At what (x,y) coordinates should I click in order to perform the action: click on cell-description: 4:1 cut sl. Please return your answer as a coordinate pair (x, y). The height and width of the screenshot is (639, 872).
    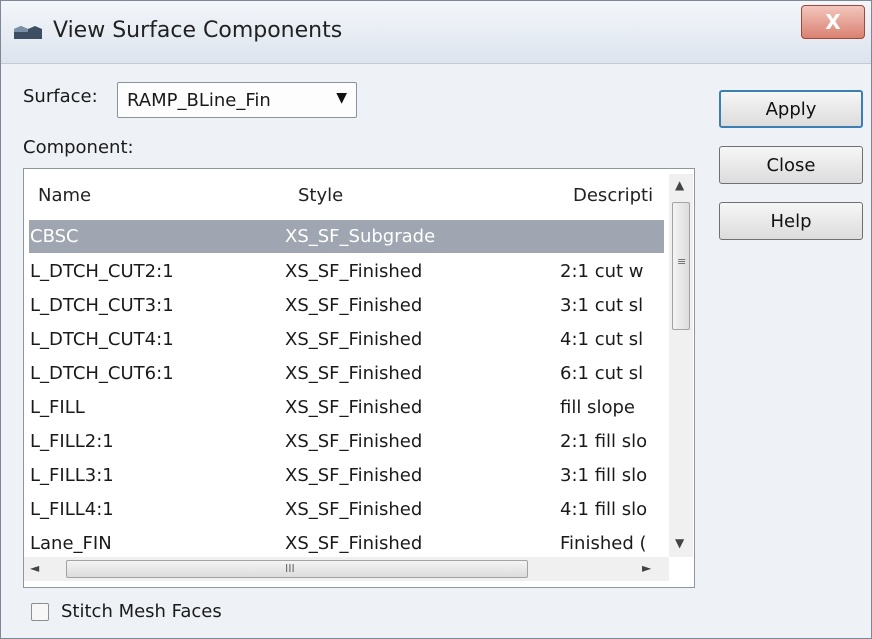
    Looking at the image, I should click on (602, 339).